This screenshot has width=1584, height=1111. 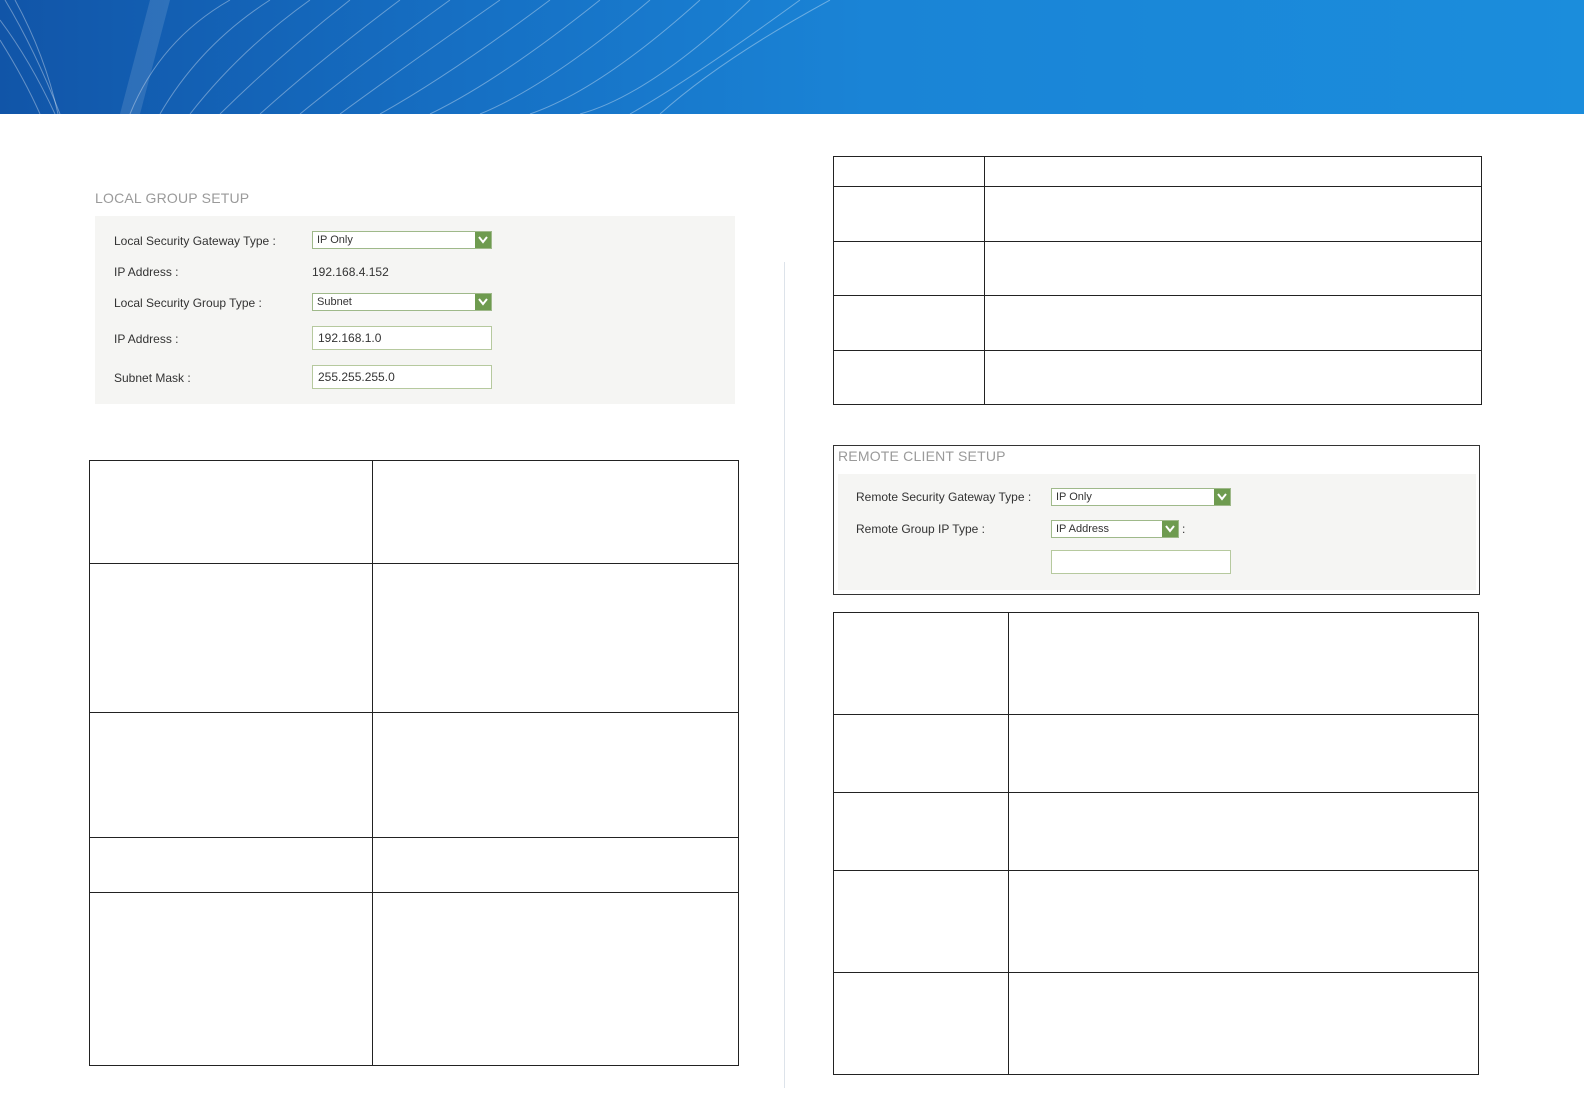 What do you see at coordinates (402, 377) in the screenshot?
I see `subnet-mask-input: 255.255.255.0` at bounding box center [402, 377].